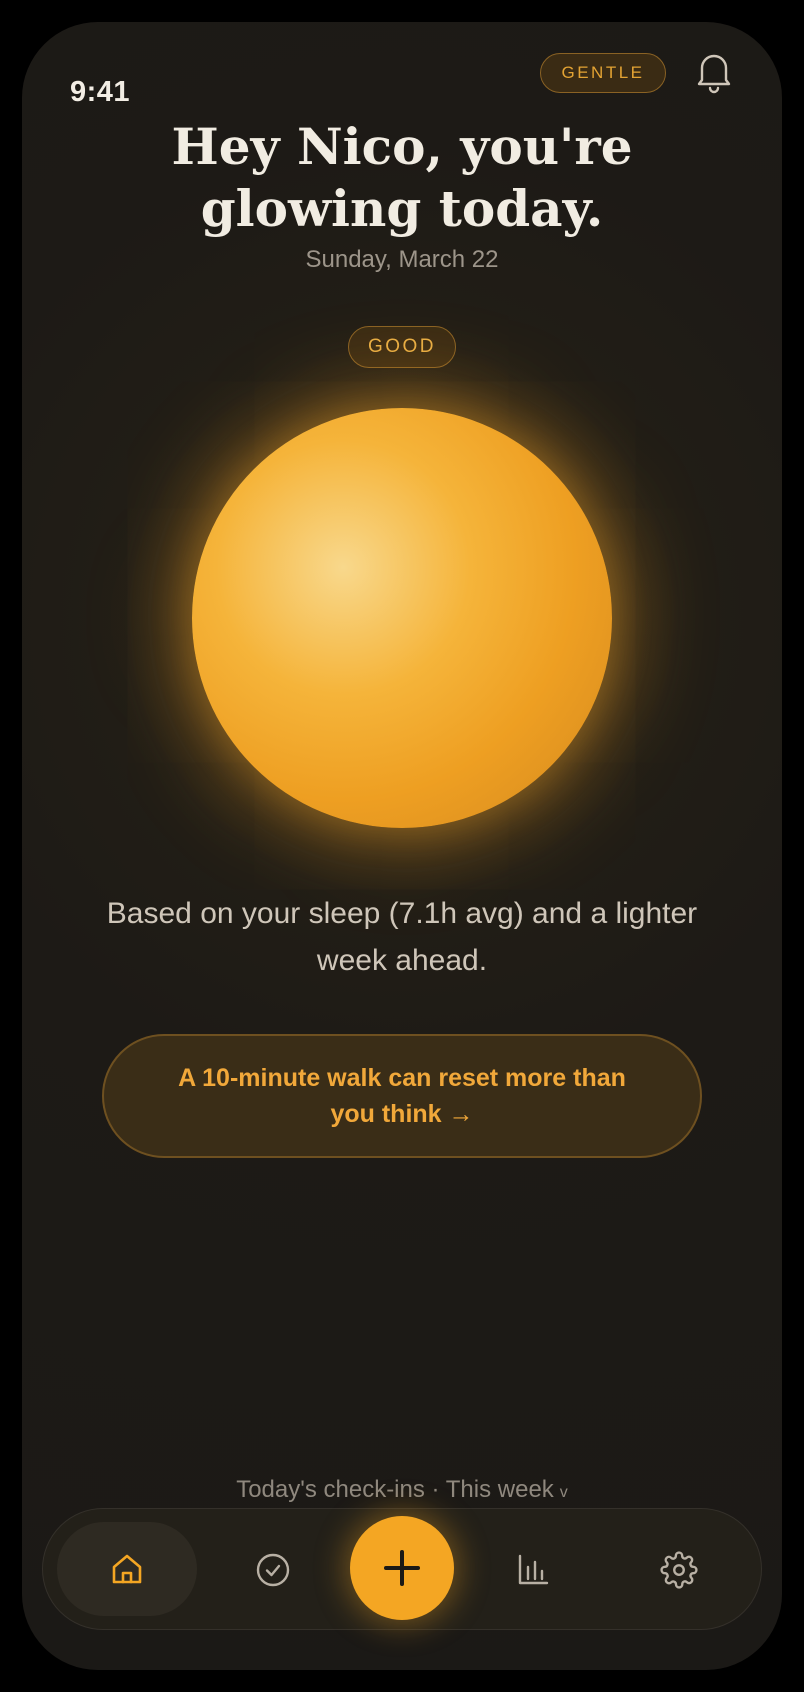  What do you see at coordinates (402, 259) in the screenshot?
I see `date-label: Sunday, March 22` at bounding box center [402, 259].